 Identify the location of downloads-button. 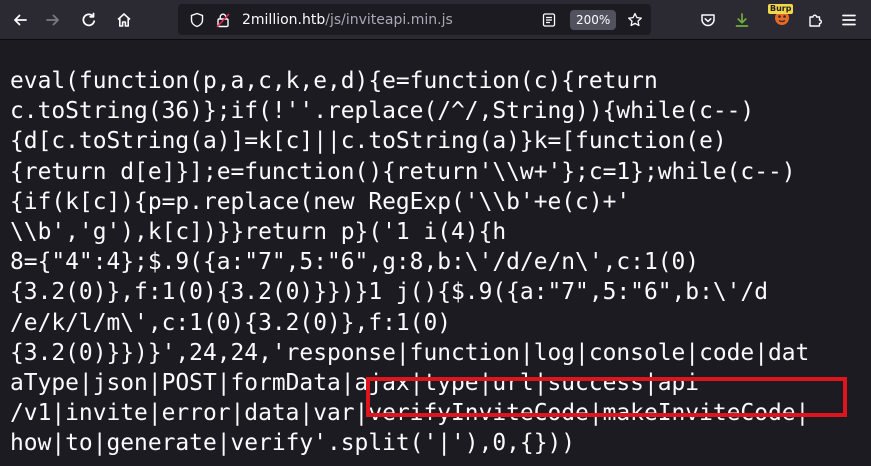
(742, 20).